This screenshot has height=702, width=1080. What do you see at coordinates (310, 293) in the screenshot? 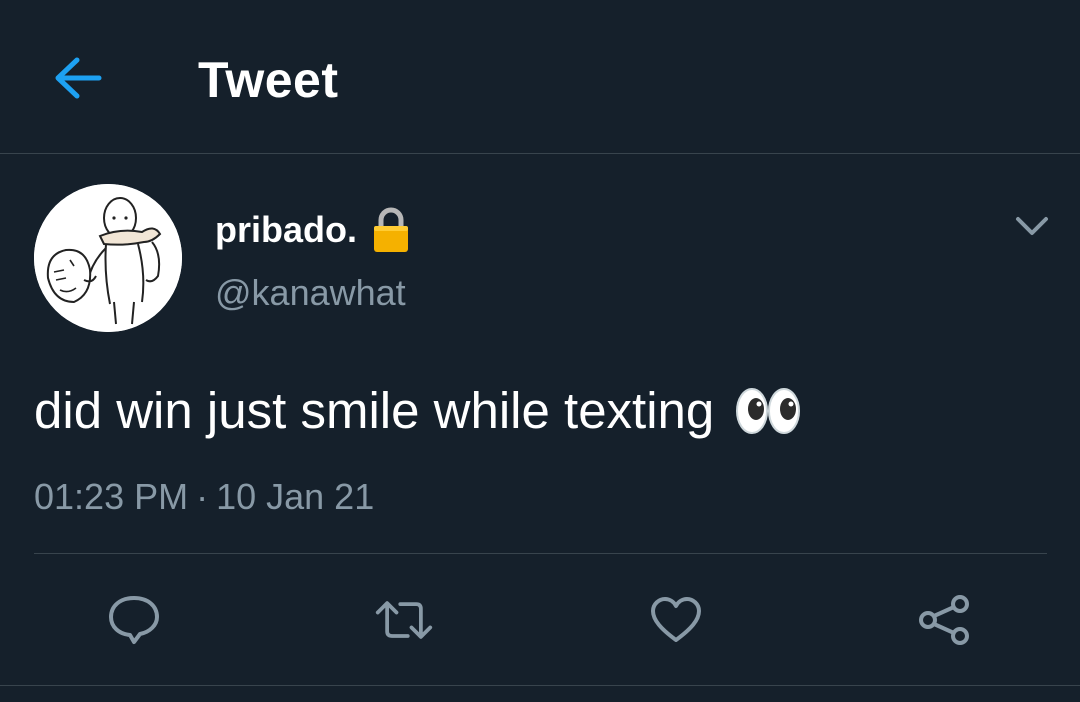
I see `user-handle: @kanawhat` at bounding box center [310, 293].